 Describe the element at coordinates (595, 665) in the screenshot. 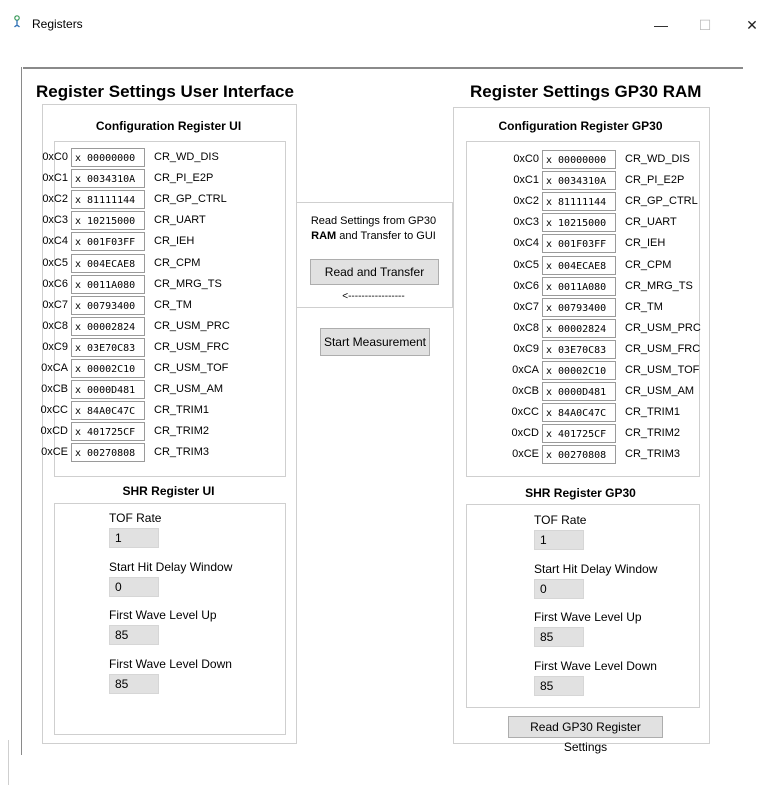

I see `shr-field-label: First Wave Level Down` at that location.